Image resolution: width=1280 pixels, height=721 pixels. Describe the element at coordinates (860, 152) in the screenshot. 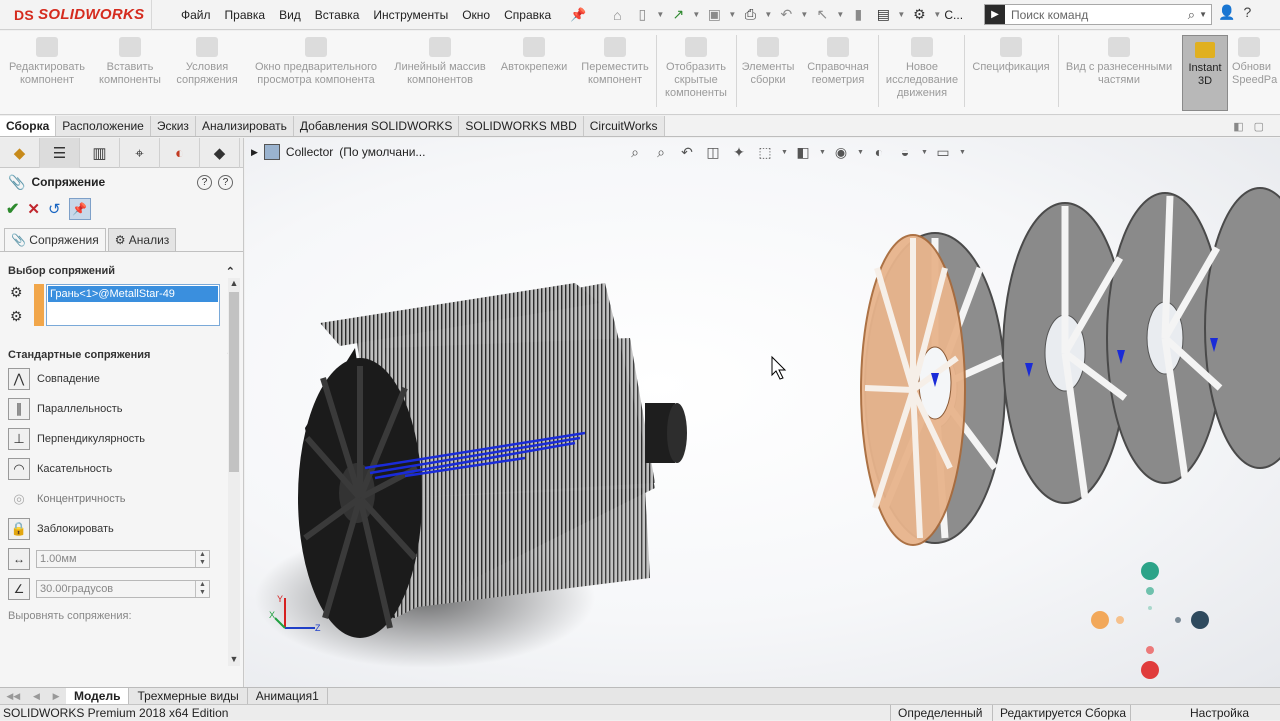

I see `hide-show-dropdown-icon: ▼` at that location.